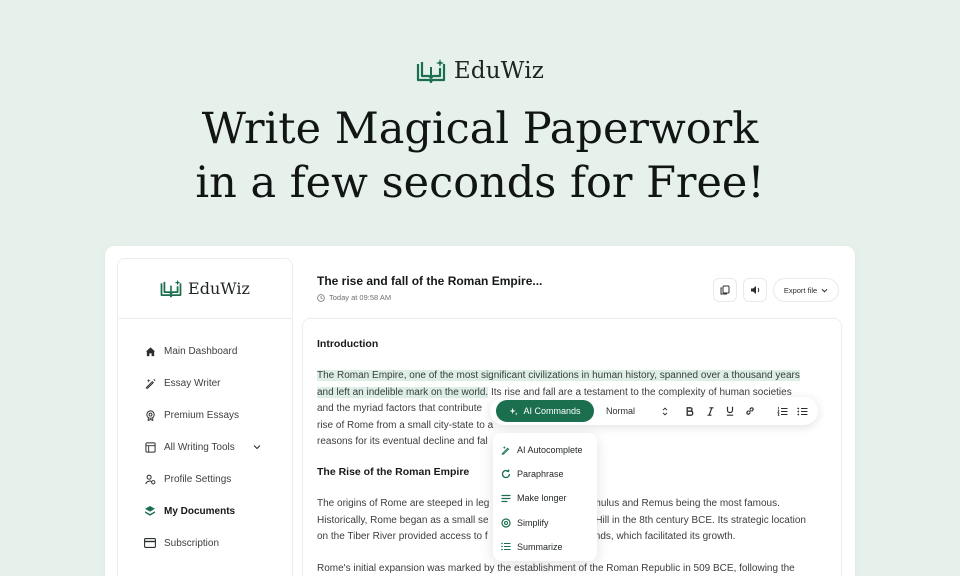  I want to click on menu-item-summarize: Summarize, so click(545, 547).